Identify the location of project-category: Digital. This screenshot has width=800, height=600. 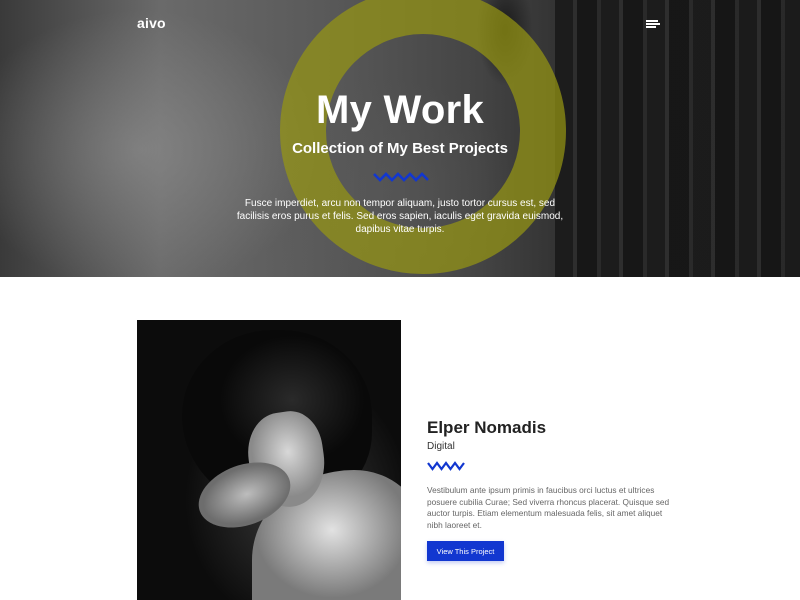
(441, 446).